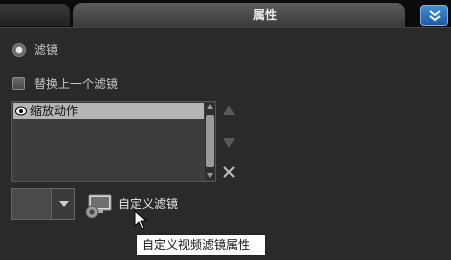 The image size is (451, 260). What do you see at coordinates (229, 143) in the screenshot?
I see `triangle-down-icon` at bounding box center [229, 143].